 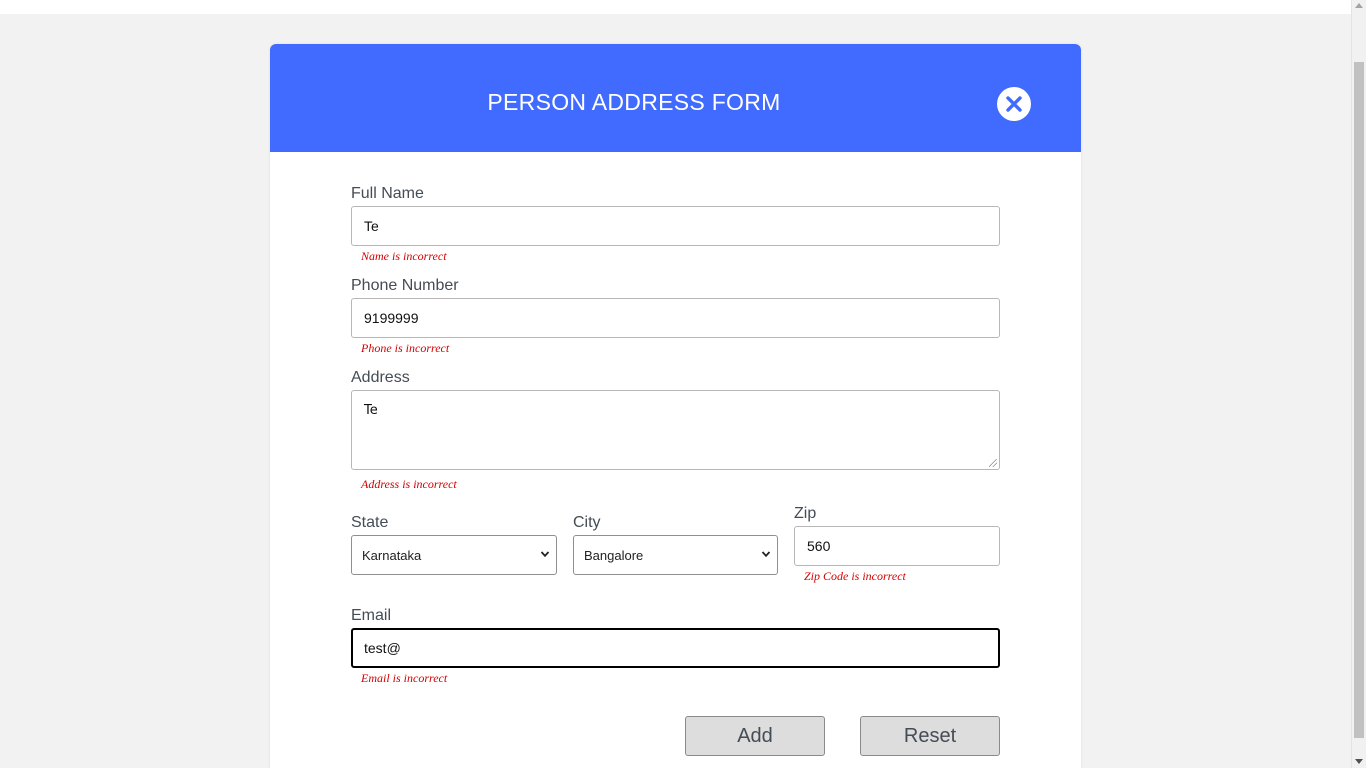 I want to click on email-label: Email, so click(x=371, y=615).